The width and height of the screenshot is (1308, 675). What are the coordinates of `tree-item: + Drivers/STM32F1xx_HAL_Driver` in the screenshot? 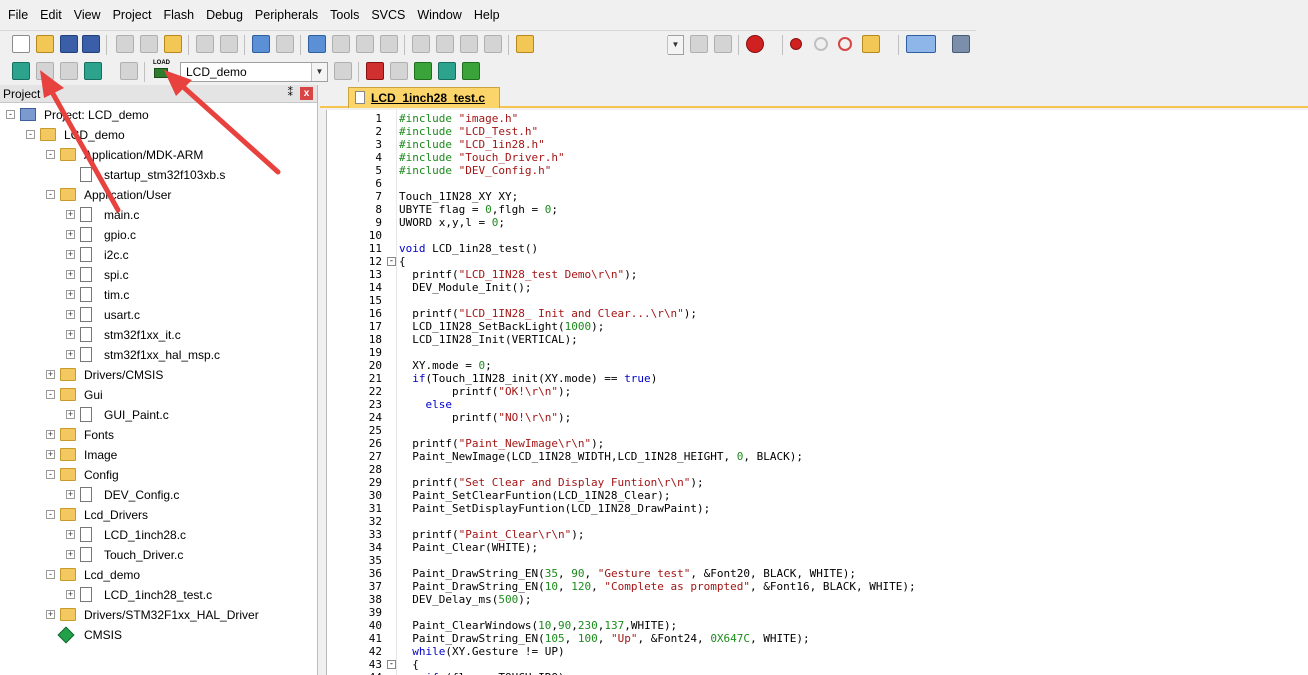 It's located at (158, 615).